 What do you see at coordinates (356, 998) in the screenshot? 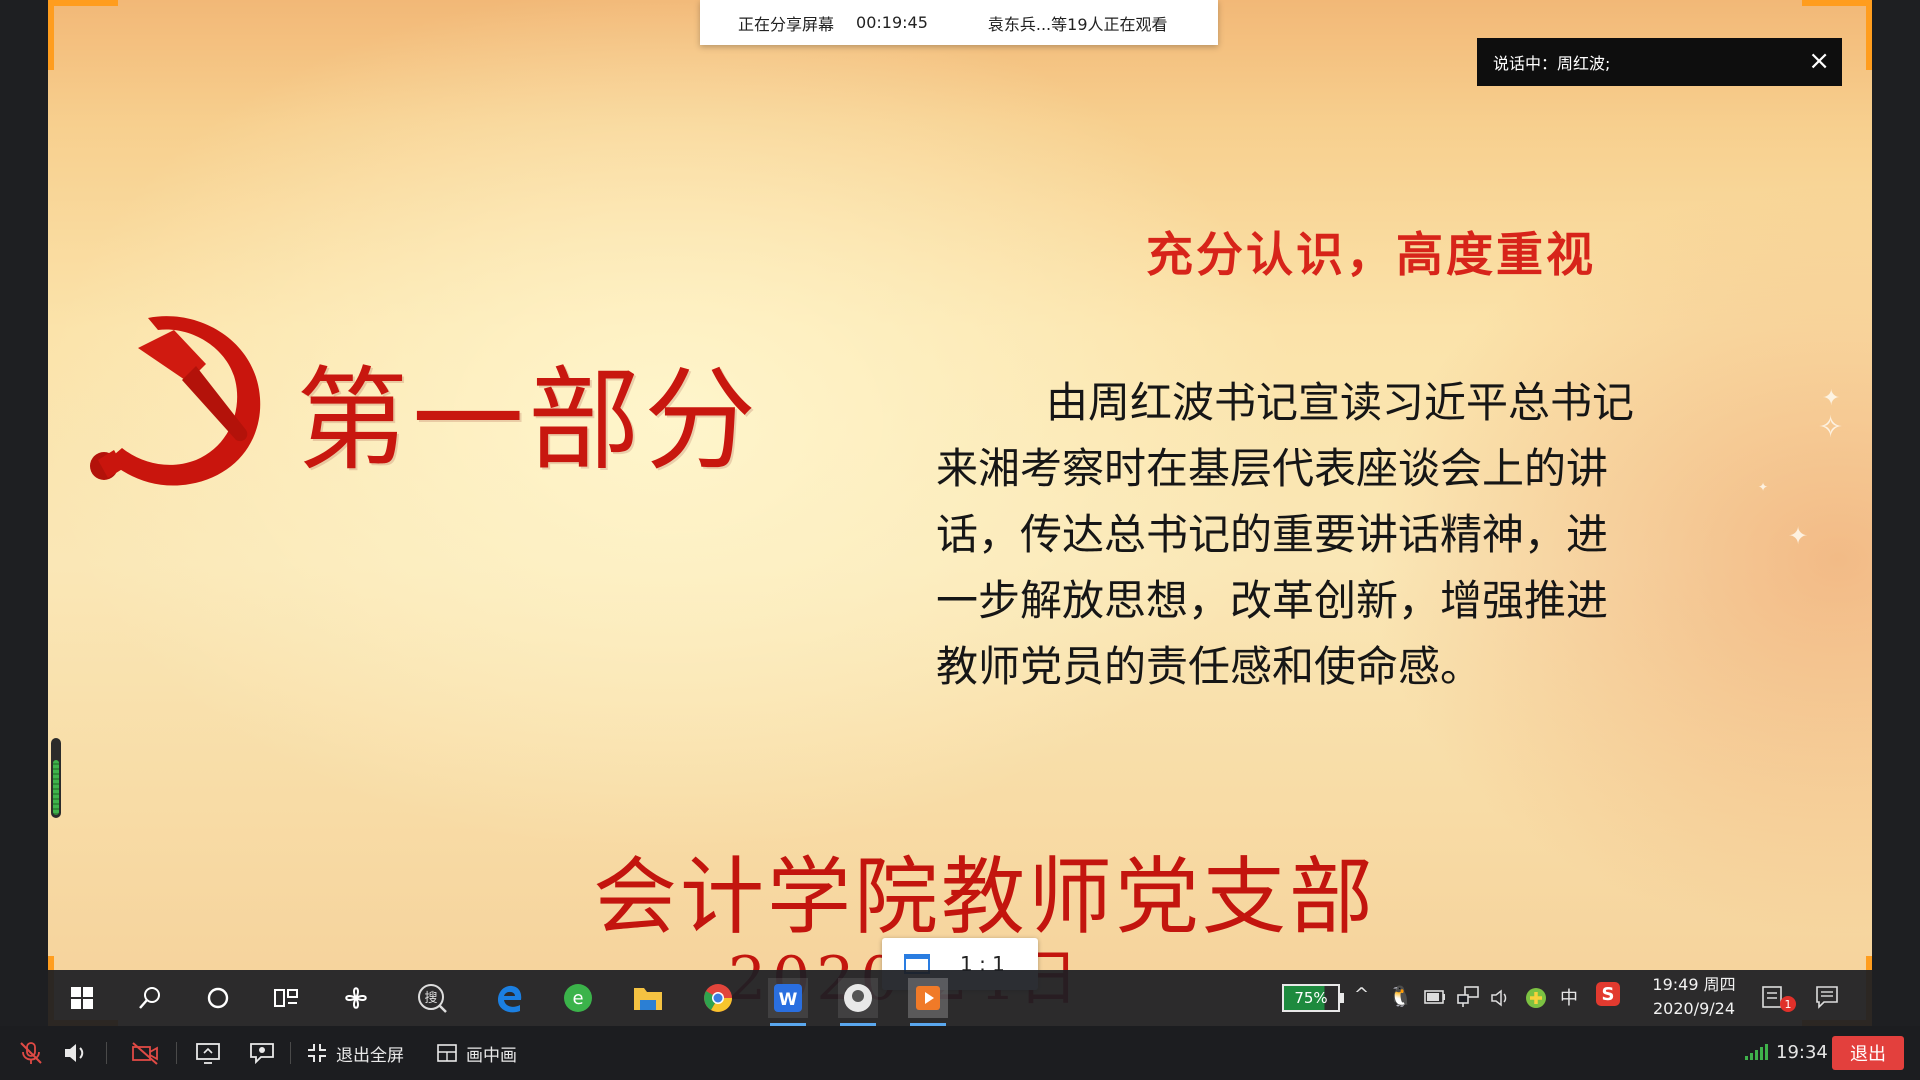
I see `pinwheel-app-icon` at bounding box center [356, 998].